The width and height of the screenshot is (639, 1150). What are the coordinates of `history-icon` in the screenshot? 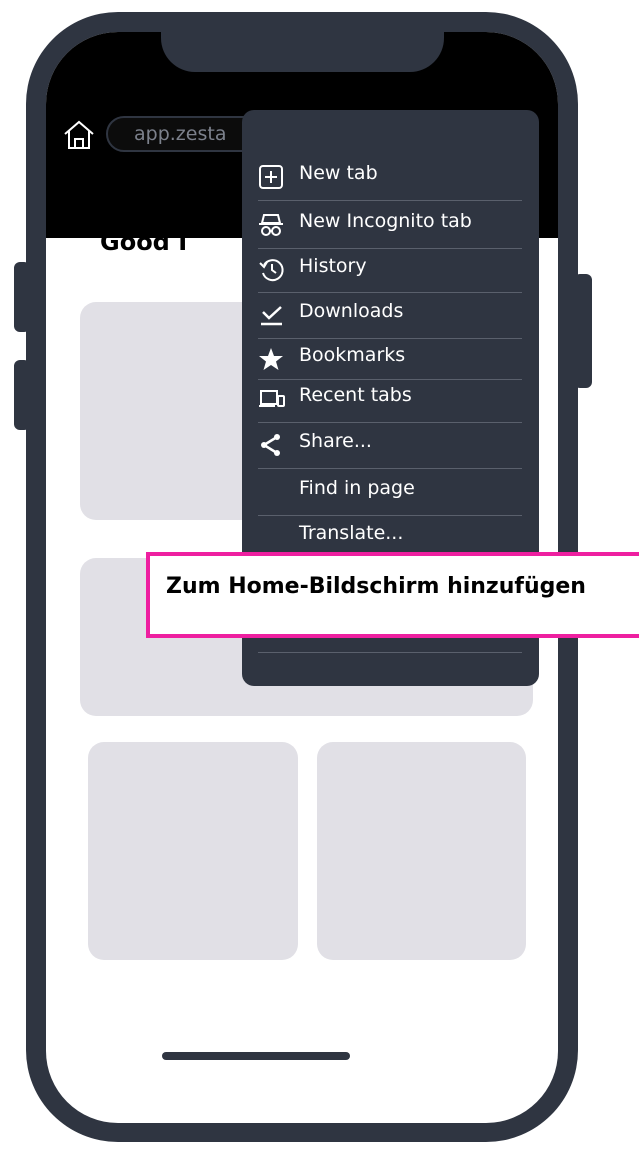 It's located at (271, 270).